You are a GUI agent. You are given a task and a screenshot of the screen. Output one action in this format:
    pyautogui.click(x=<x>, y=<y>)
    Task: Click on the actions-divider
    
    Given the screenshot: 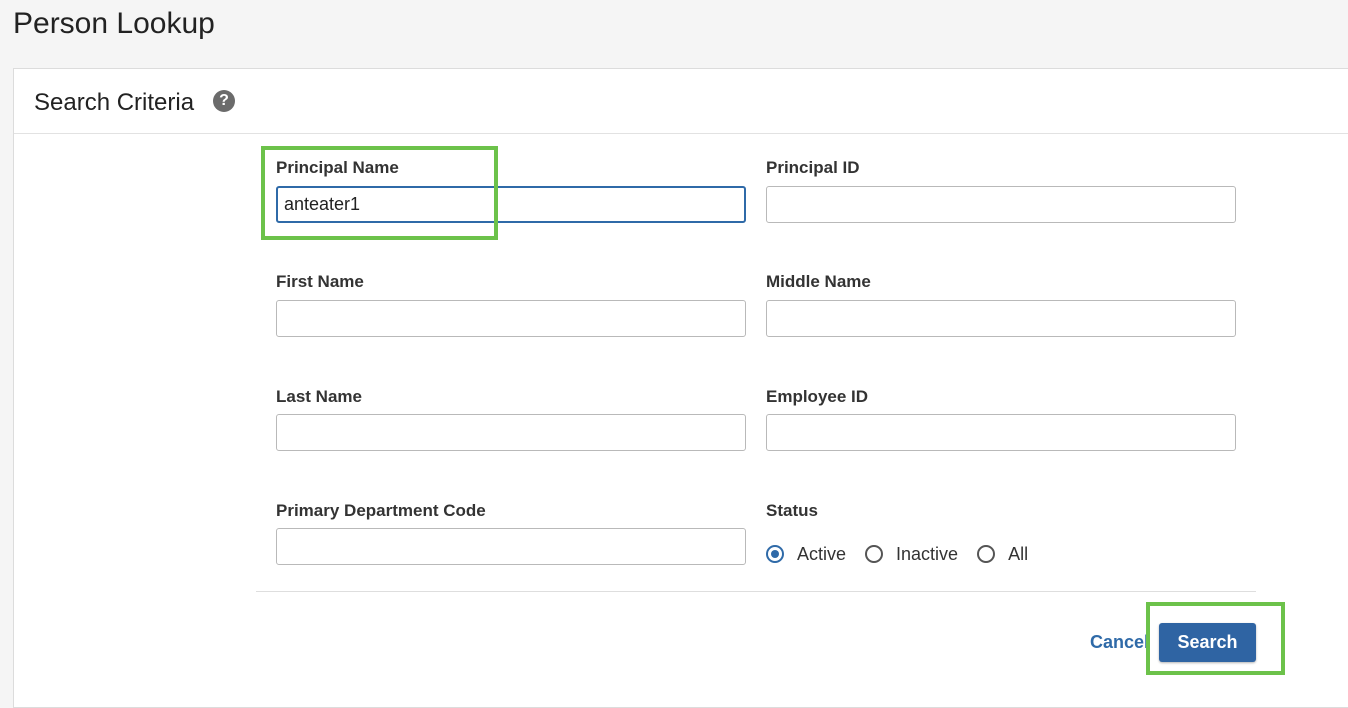 What is the action you would take?
    pyautogui.click(x=756, y=591)
    